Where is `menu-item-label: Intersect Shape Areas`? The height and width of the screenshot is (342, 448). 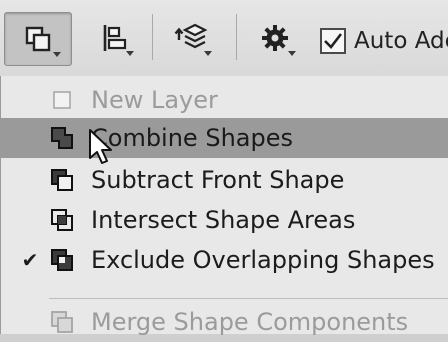 menu-item-label: Intersect Shape Areas is located at coordinates (223, 220).